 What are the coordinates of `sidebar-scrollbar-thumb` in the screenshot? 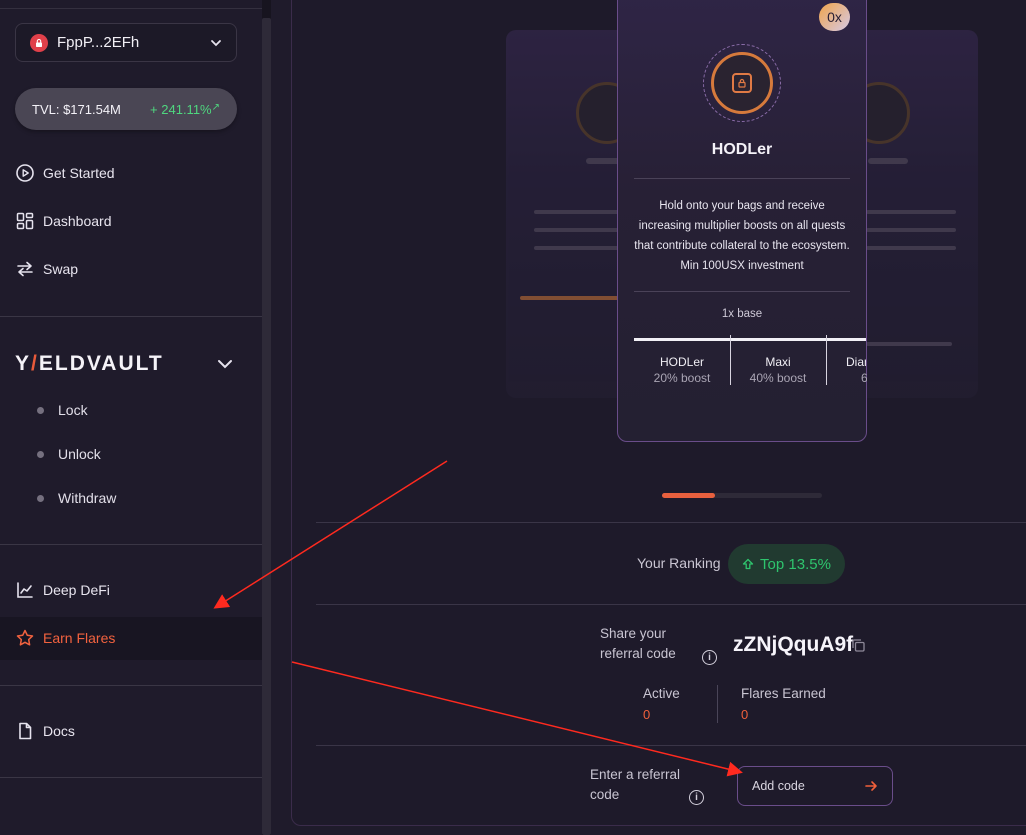 It's located at (266, 426).